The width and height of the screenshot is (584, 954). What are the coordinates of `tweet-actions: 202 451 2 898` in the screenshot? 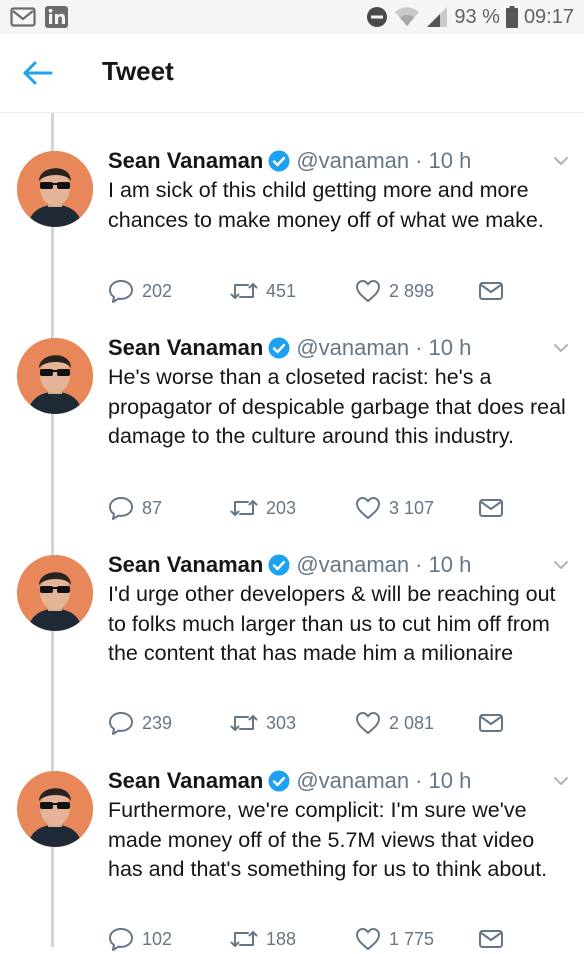 It's located at (318, 291).